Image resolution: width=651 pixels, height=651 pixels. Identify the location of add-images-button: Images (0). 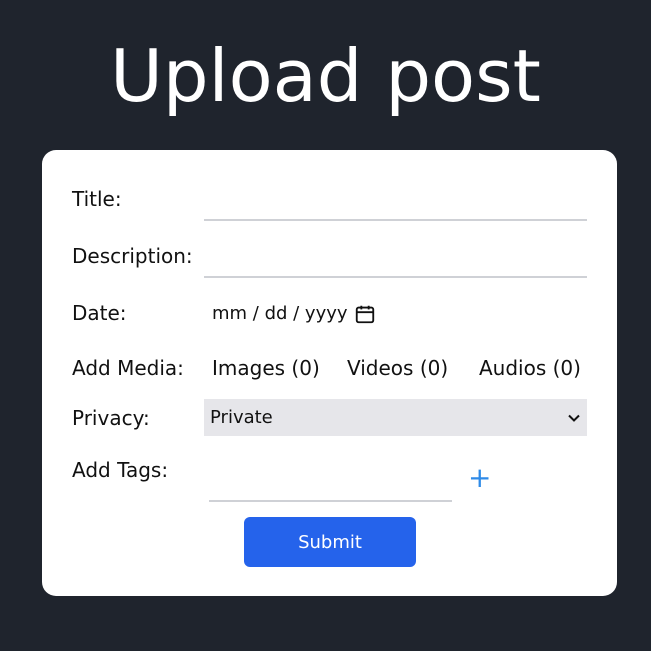
(266, 368).